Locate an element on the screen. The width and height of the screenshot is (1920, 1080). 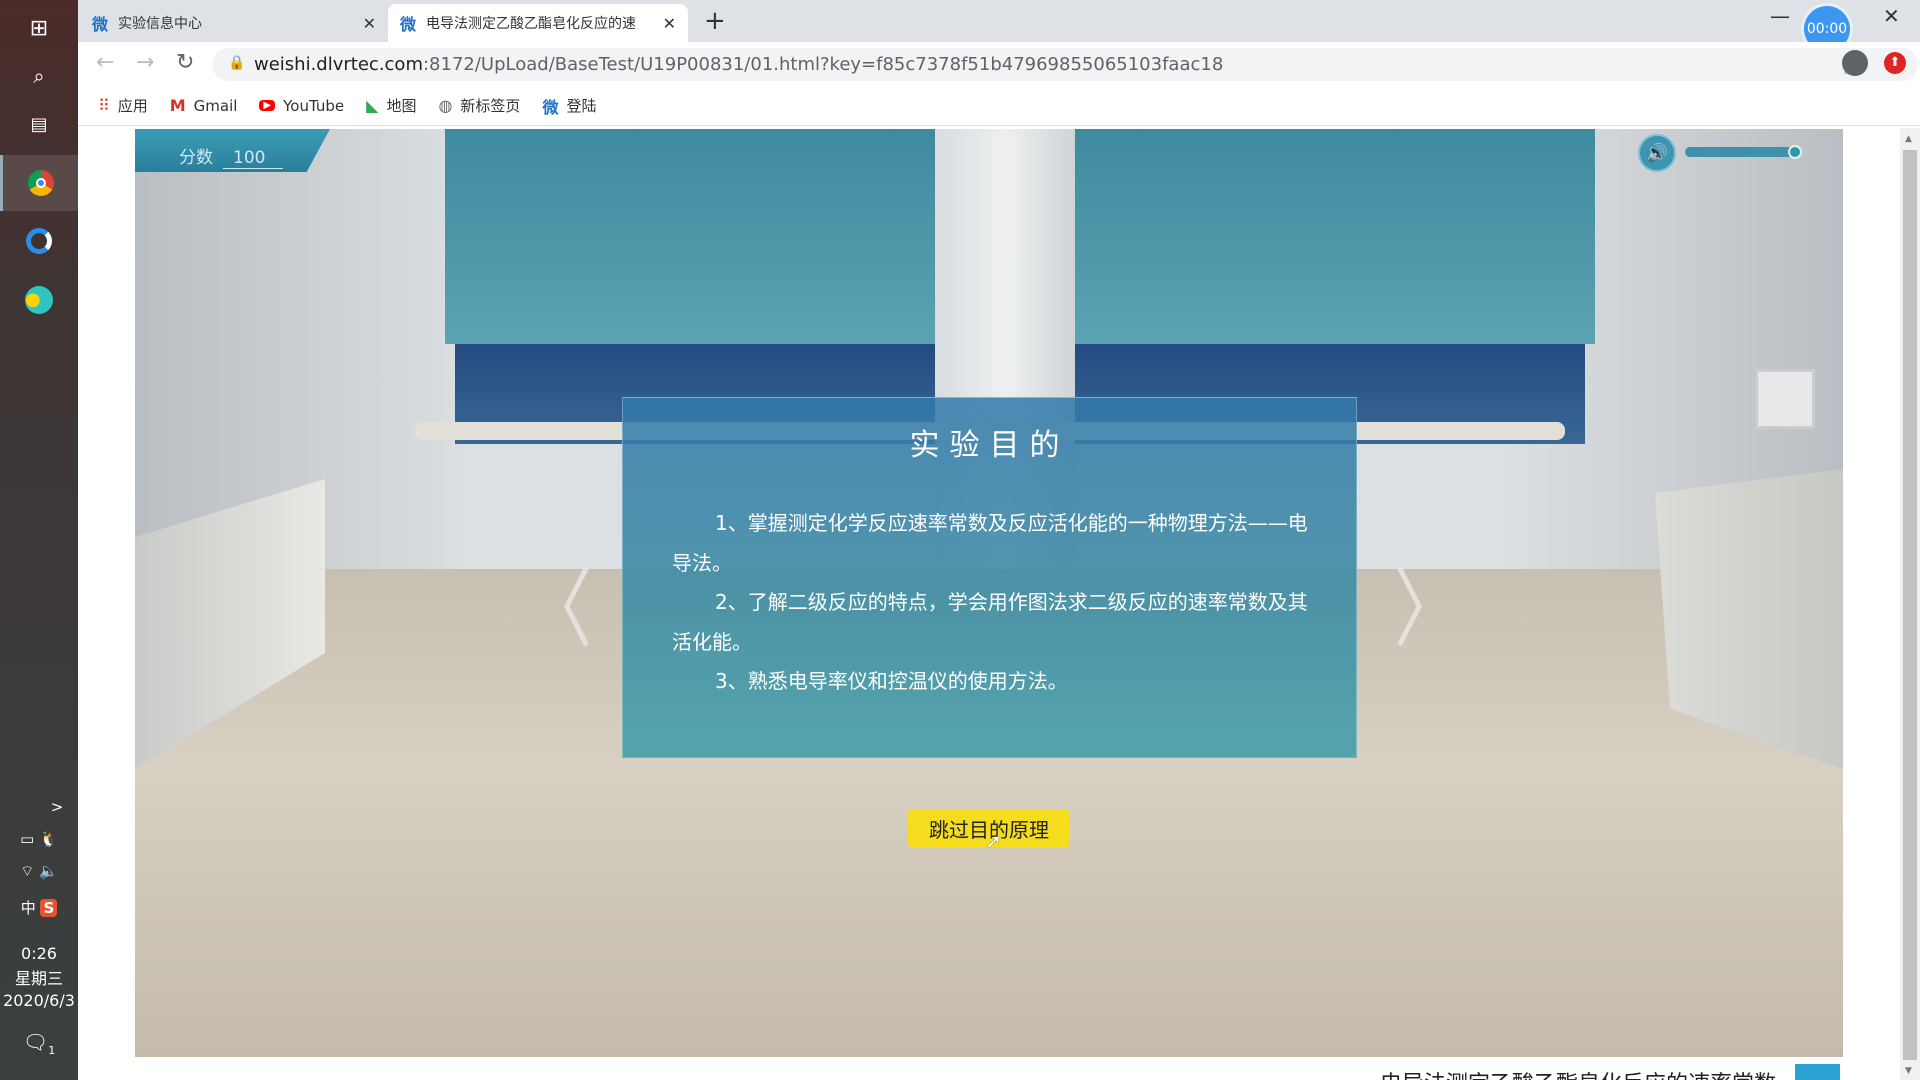
battery-icon: ▭ 🐧 is located at coordinates (39, 839).